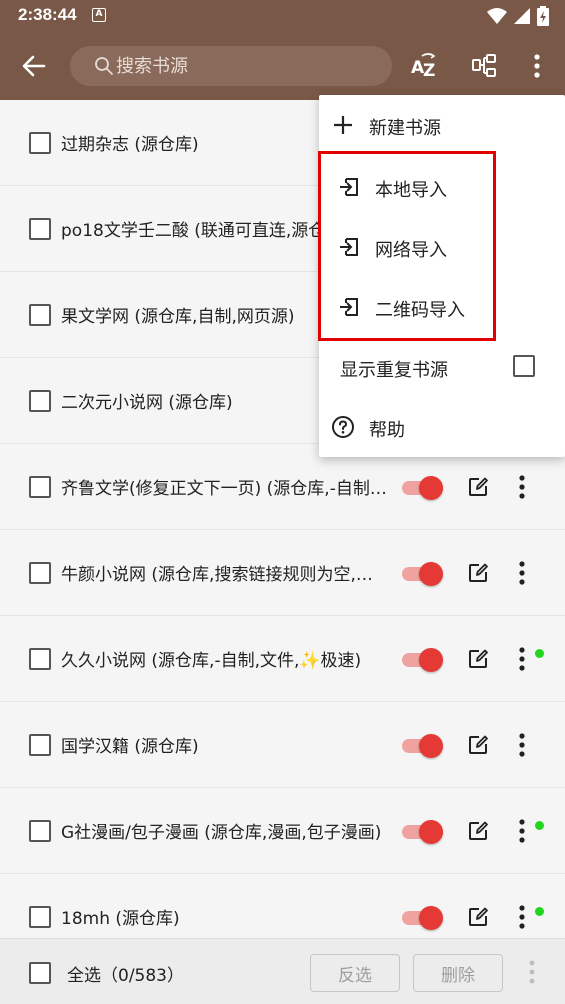 The height and width of the screenshot is (1004, 565). What do you see at coordinates (355, 973) in the screenshot?
I see `invert-selection-button: 反选` at bounding box center [355, 973].